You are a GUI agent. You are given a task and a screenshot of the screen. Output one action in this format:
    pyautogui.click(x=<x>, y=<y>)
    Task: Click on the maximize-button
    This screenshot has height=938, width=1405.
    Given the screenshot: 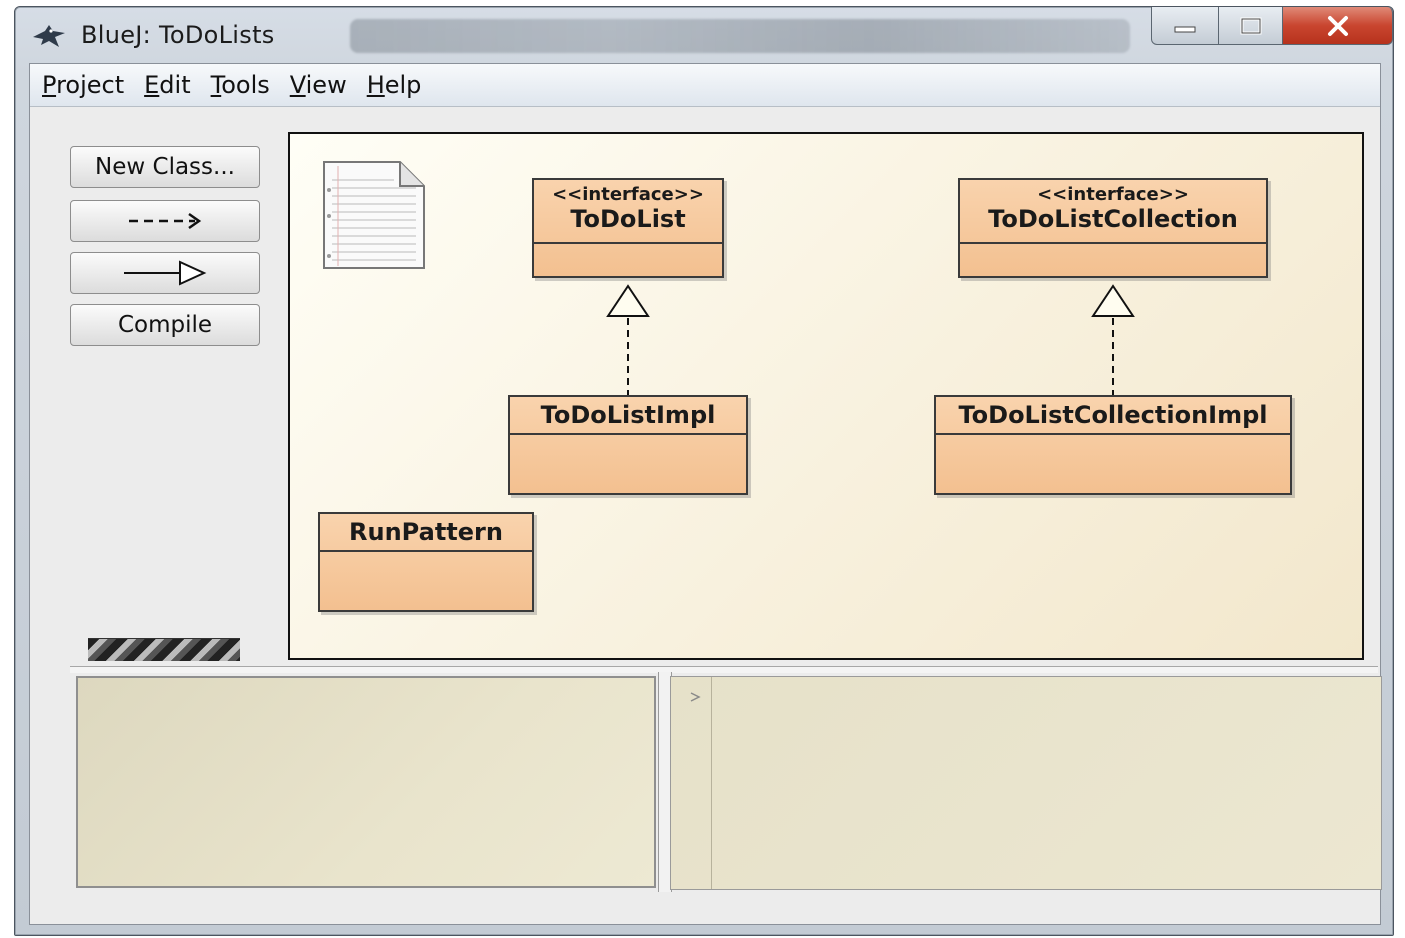 What is the action you would take?
    pyautogui.click(x=1251, y=26)
    